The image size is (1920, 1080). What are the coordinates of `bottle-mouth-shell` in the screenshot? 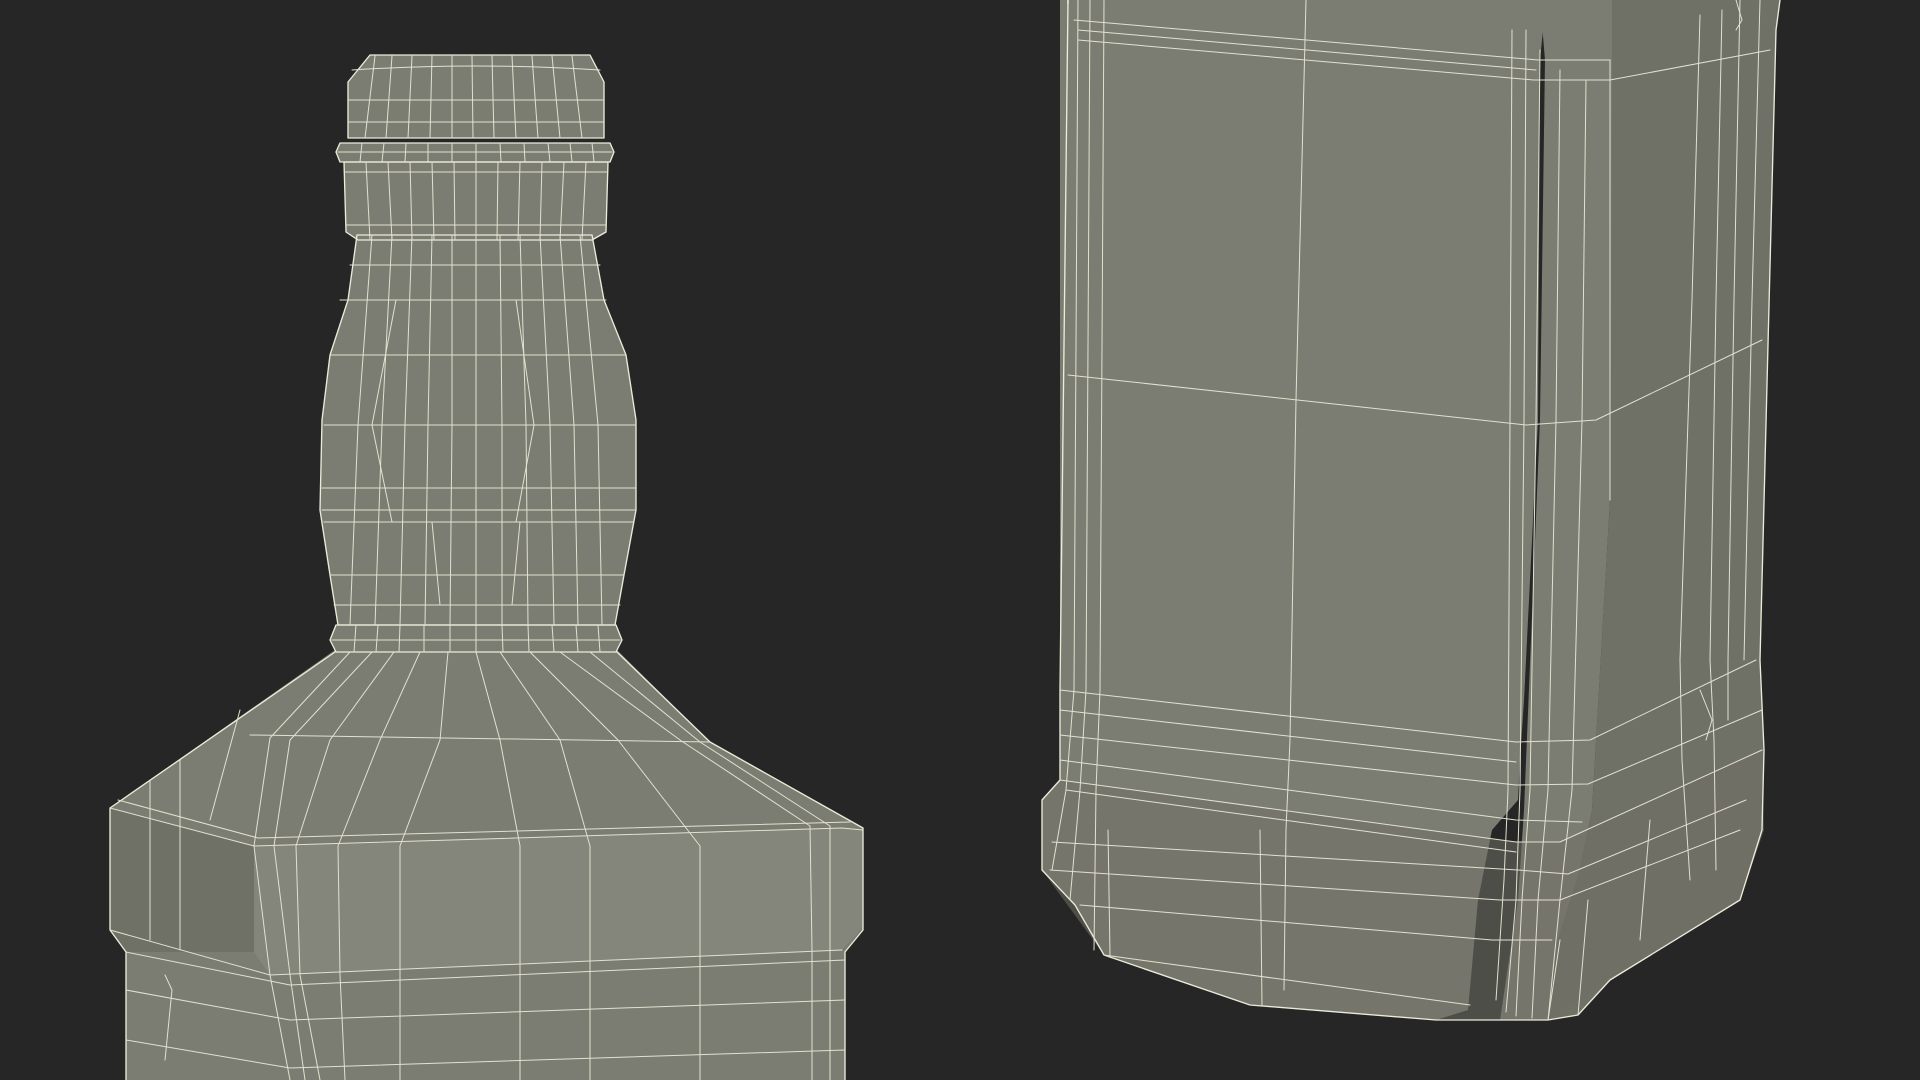 It's located at (476, 96).